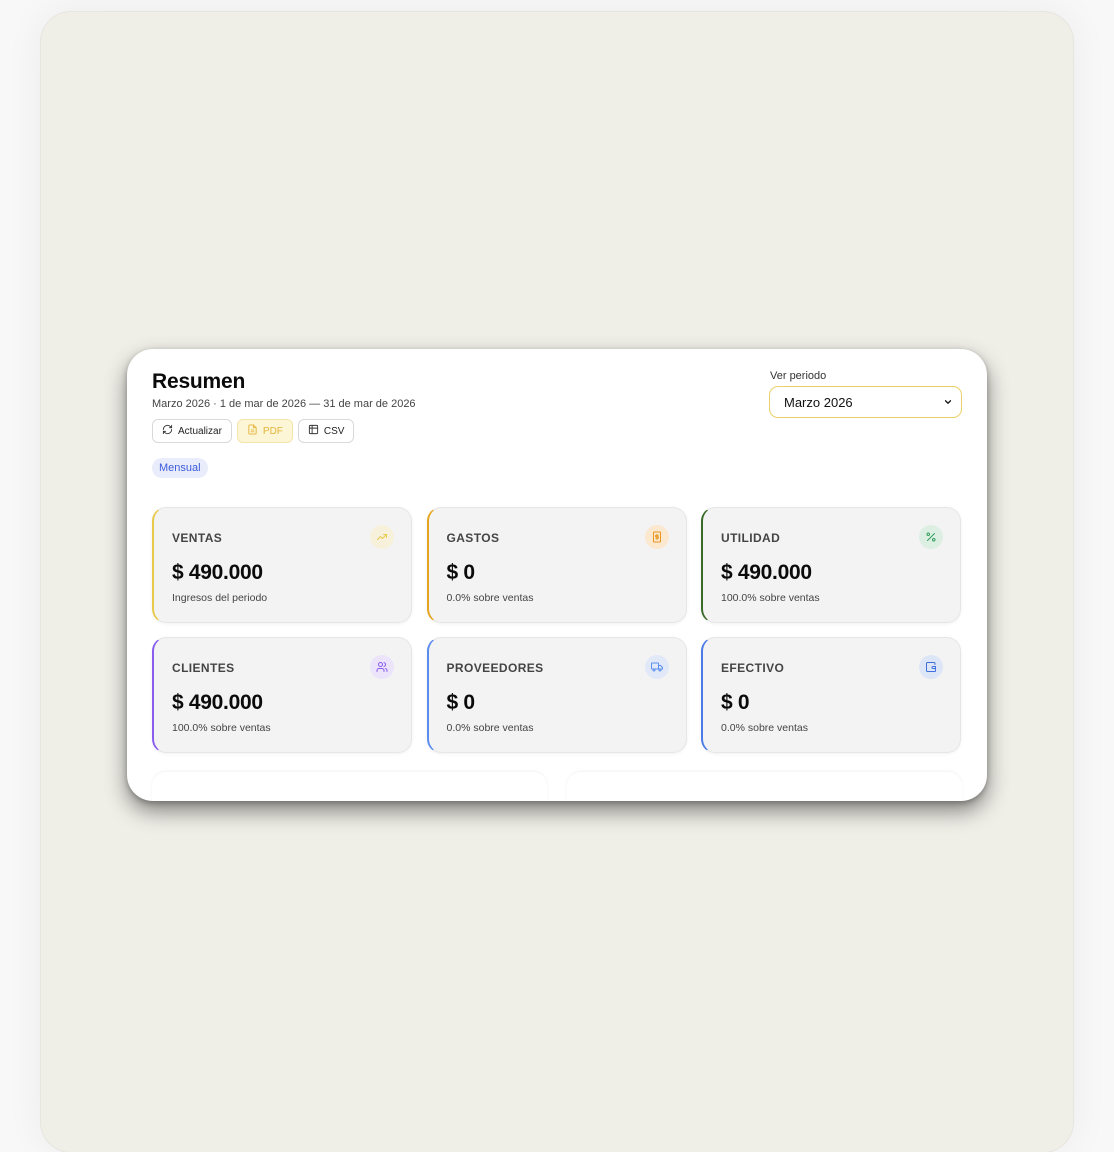 The image size is (1114, 1152). What do you see at coordinates (199, 381) in the screenshot?
I see `page-title: Resumen` at bounding box center [199, 381].